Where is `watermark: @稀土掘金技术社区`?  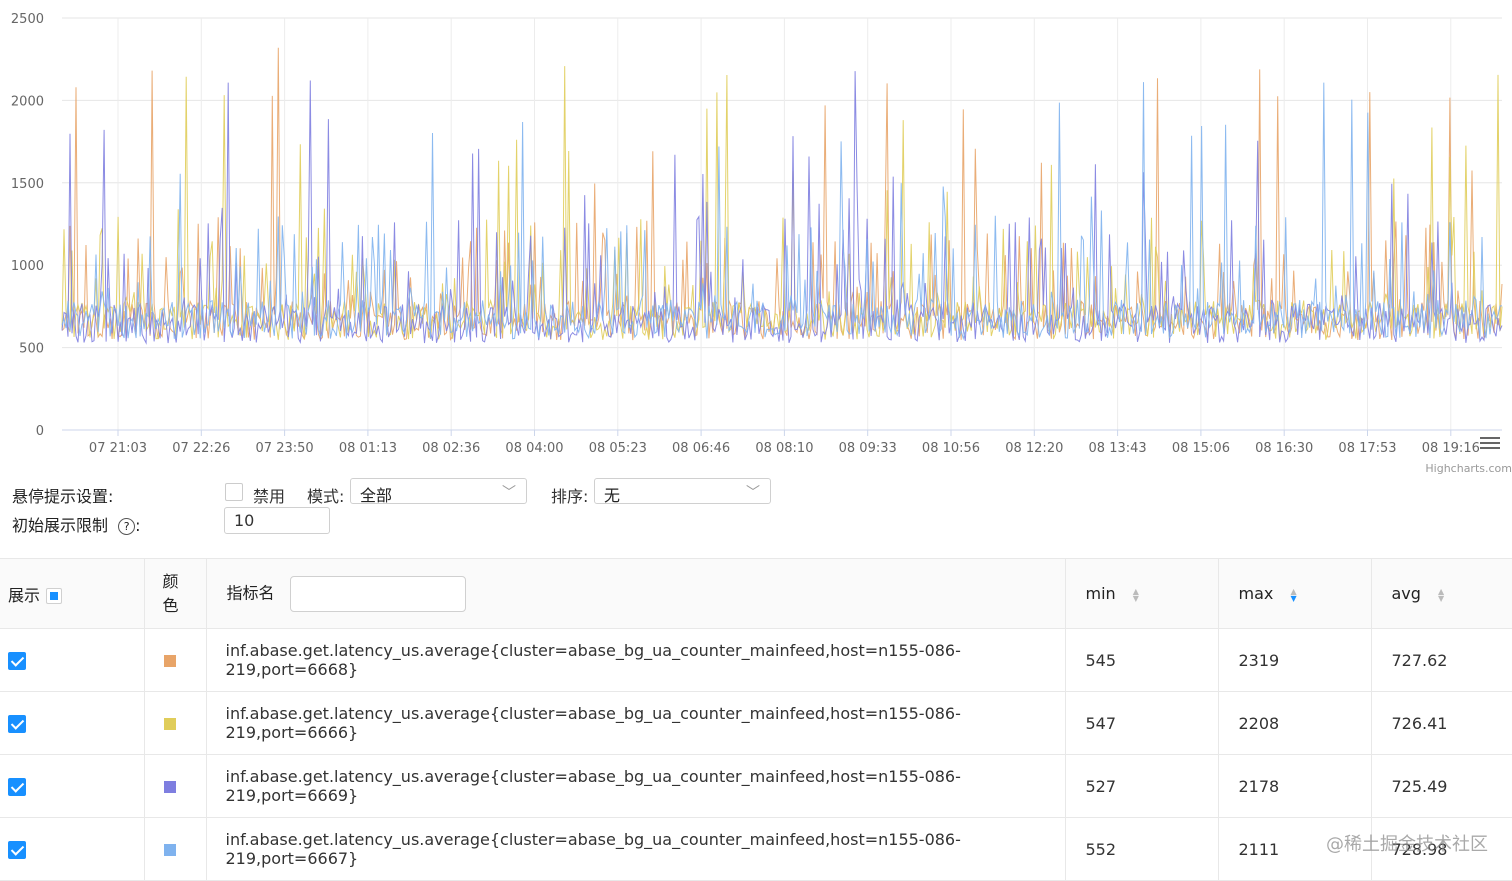
watermark: @稀土掘金技术社区 is located at coordinates (1407, 844).